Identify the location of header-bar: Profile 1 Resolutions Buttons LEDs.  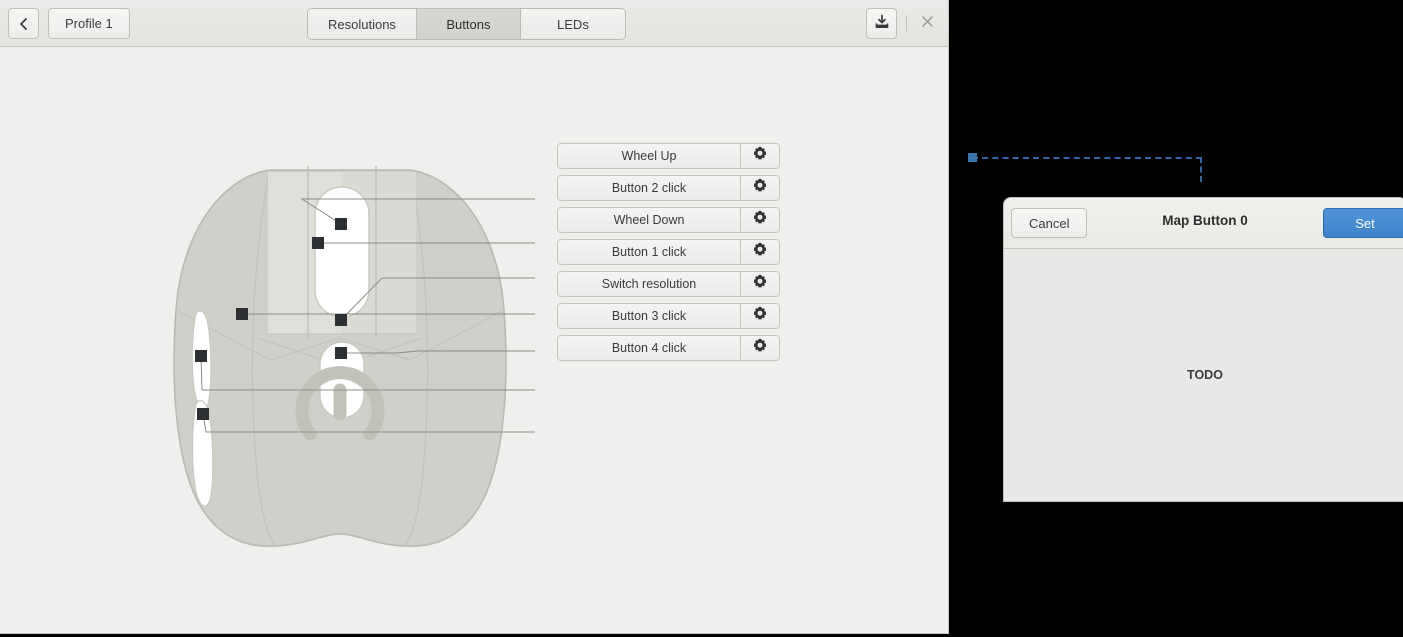
(474, 23).